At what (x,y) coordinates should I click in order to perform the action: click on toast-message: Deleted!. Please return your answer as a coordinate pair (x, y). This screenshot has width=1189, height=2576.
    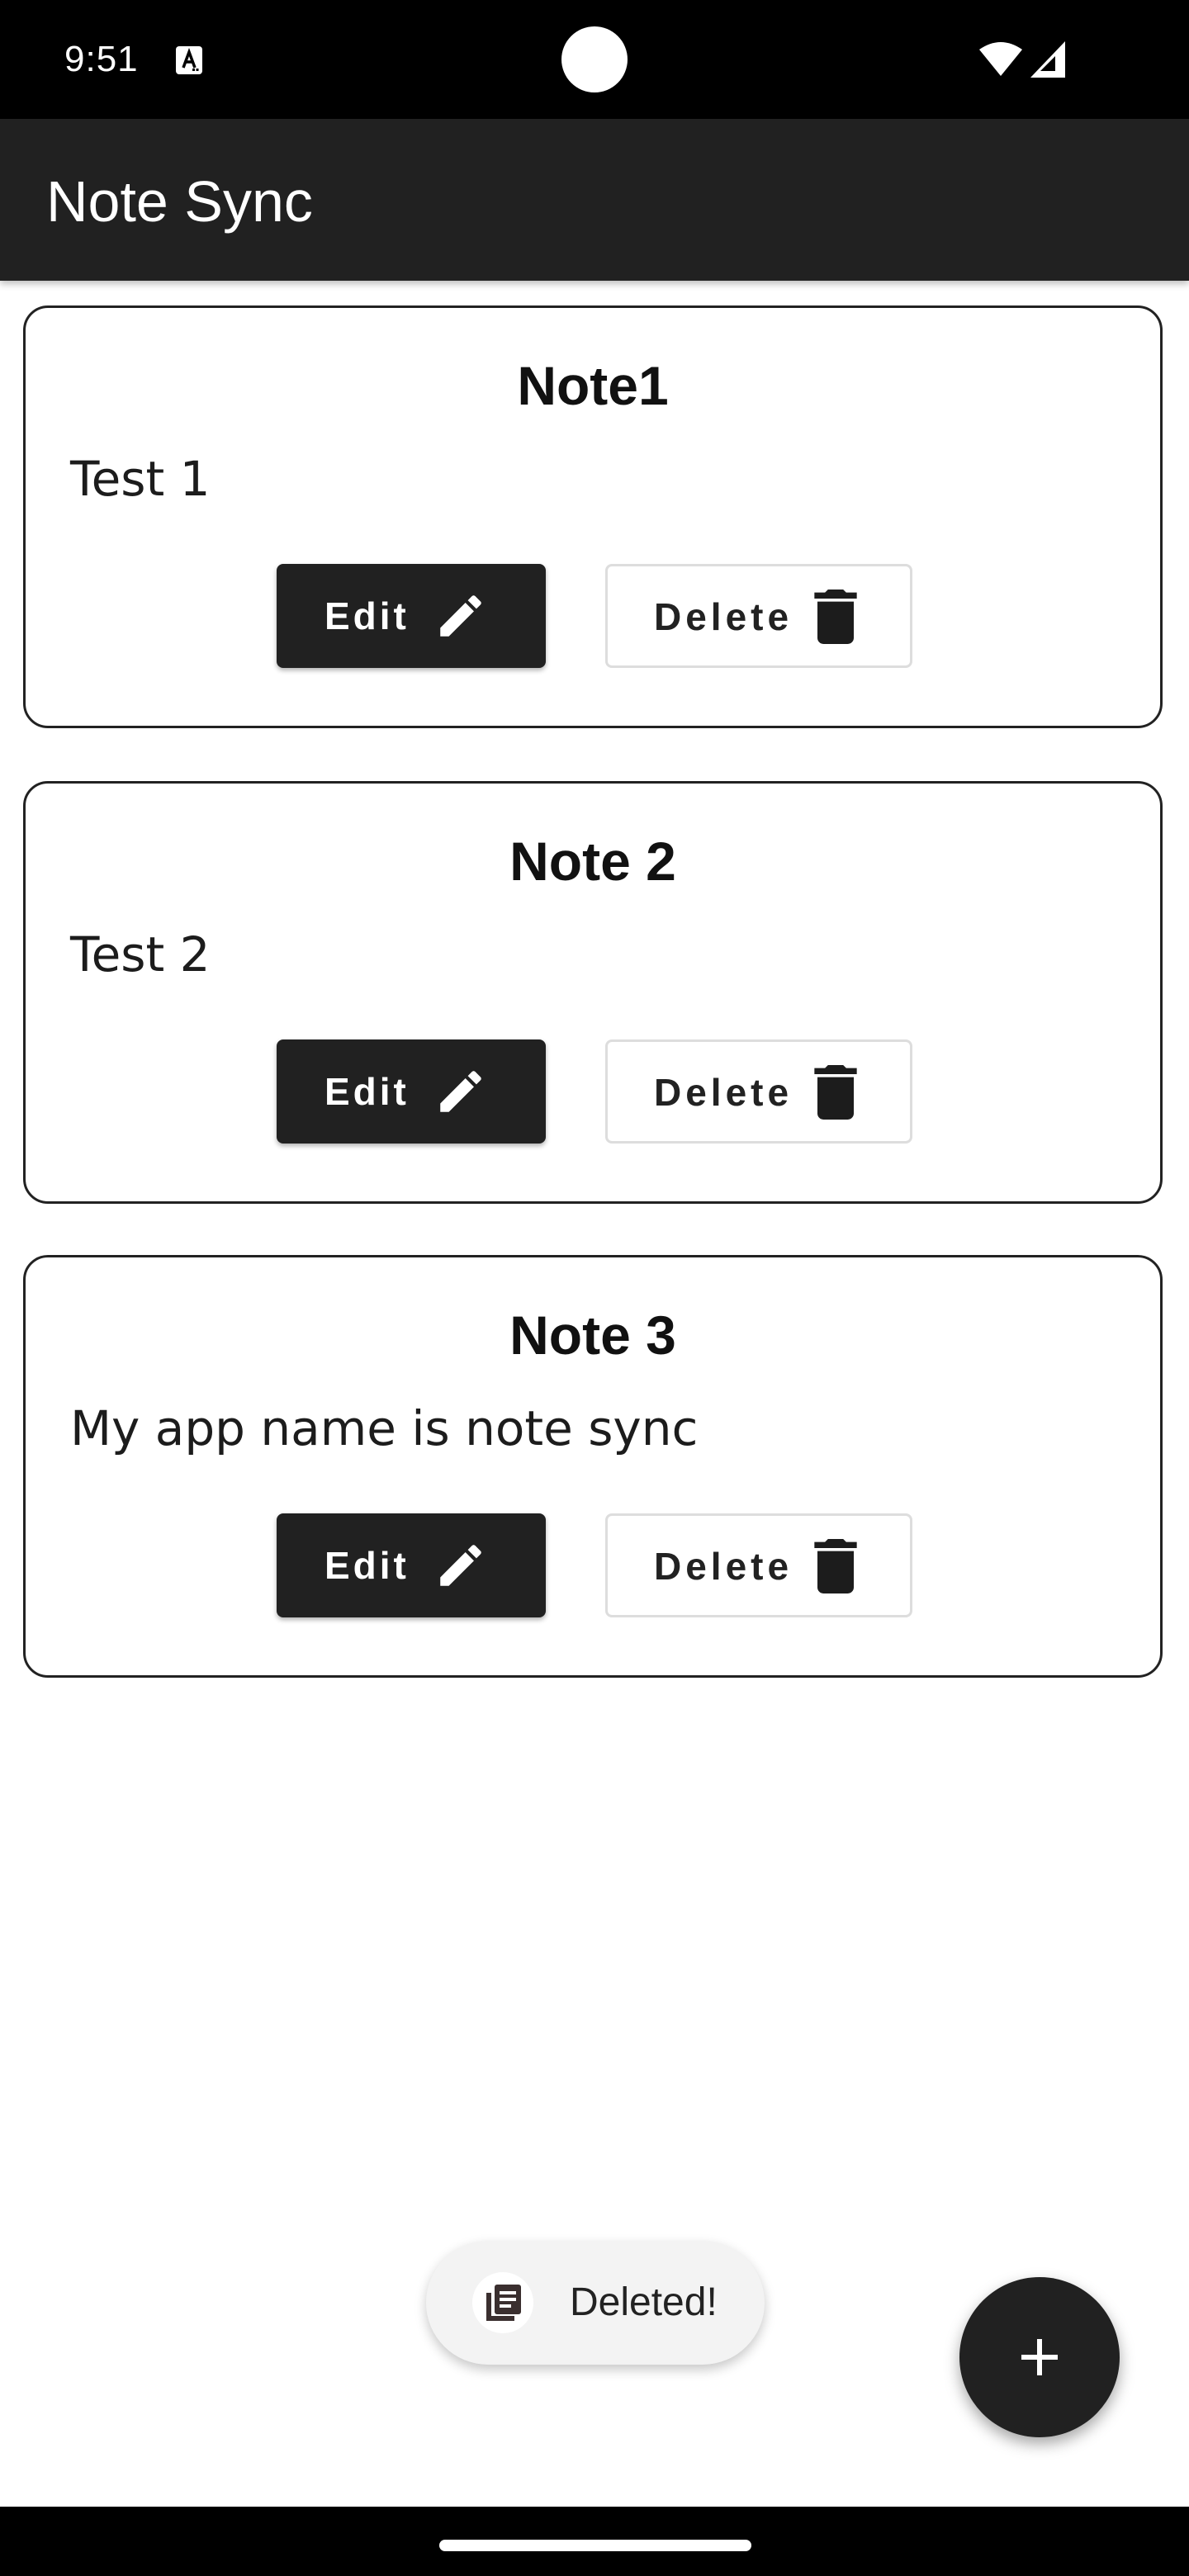
    Looking at the image, I should click on (644, 2302).